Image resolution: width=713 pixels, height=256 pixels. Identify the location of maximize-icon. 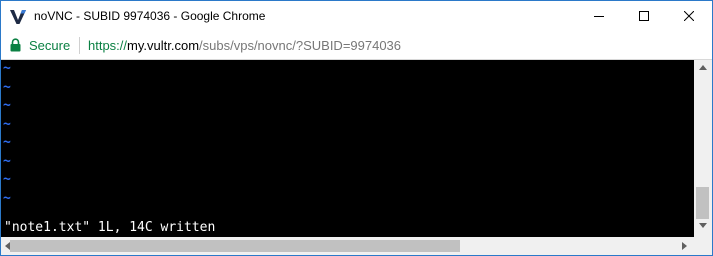
(644, 16).